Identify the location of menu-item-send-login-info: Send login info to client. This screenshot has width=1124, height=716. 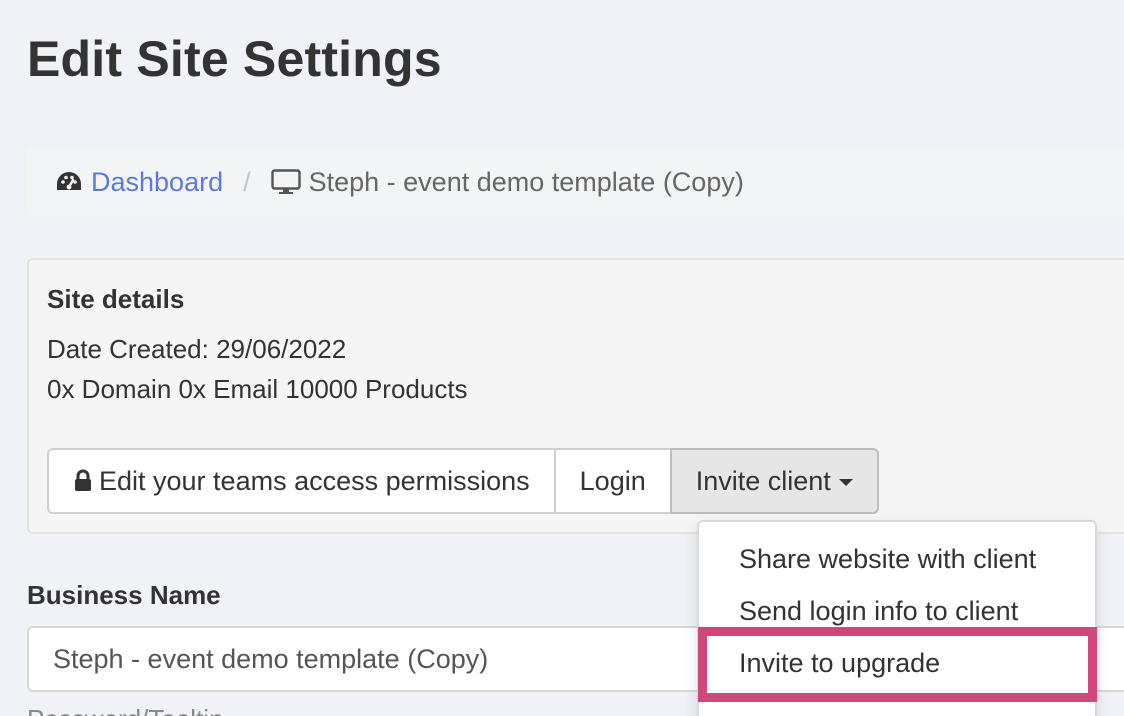
(878, 611).